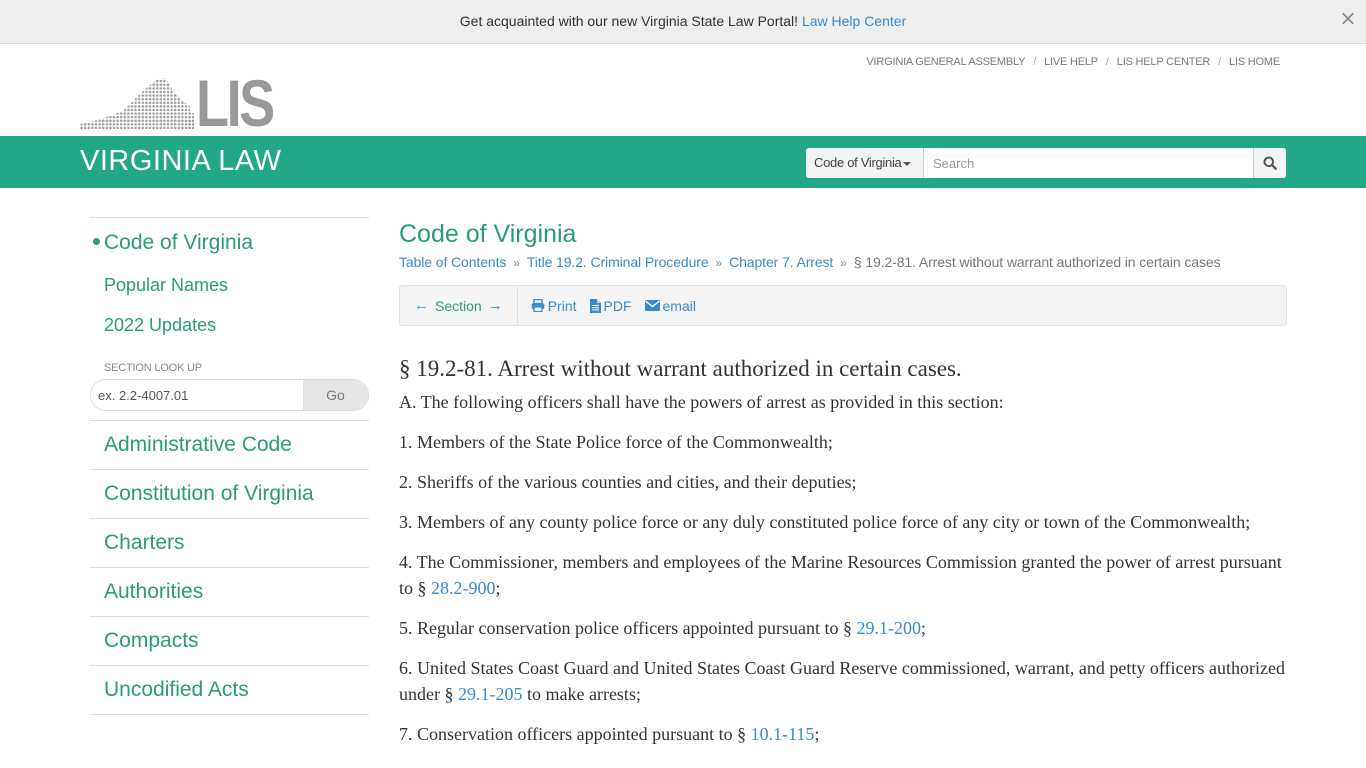 The width and height of the screenshot is (1366, 768). I want to click on print-label: Print, so click(562, 305).